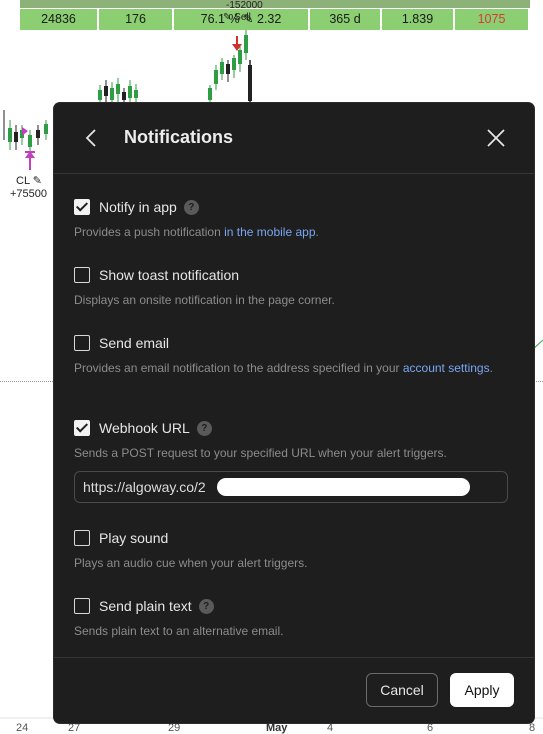  I want to click on close-button, so click(496, 138).